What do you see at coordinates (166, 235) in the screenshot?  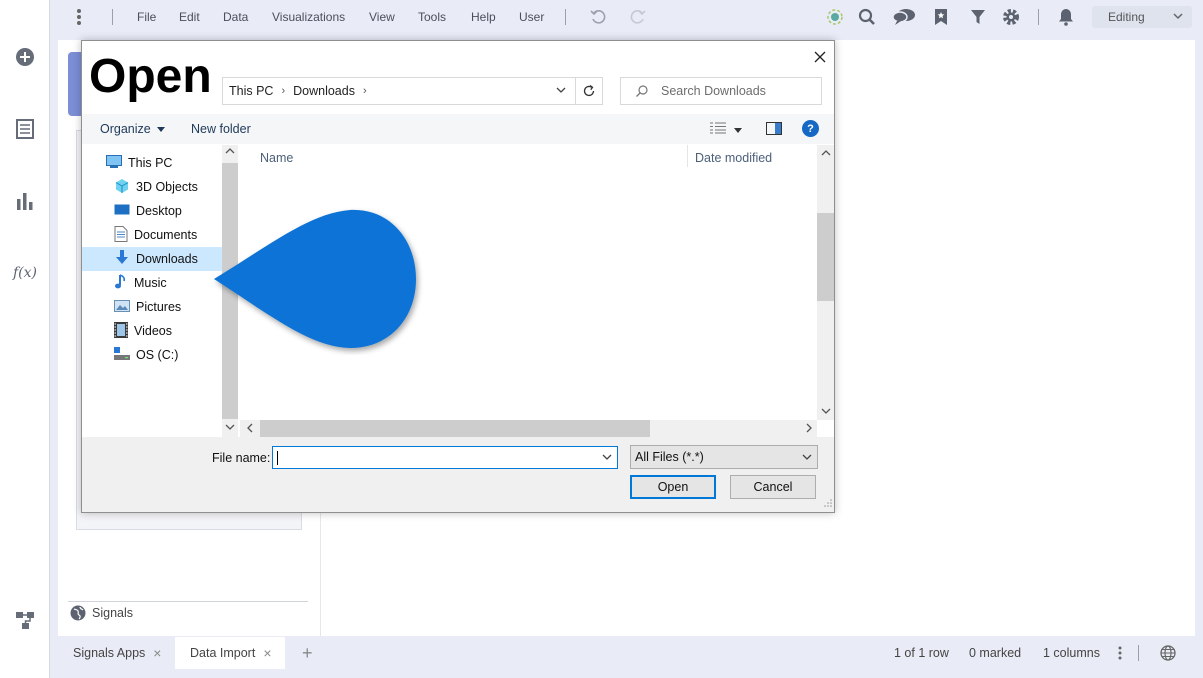 I see `nav-label: Documents` at bounding box center [166, 235].